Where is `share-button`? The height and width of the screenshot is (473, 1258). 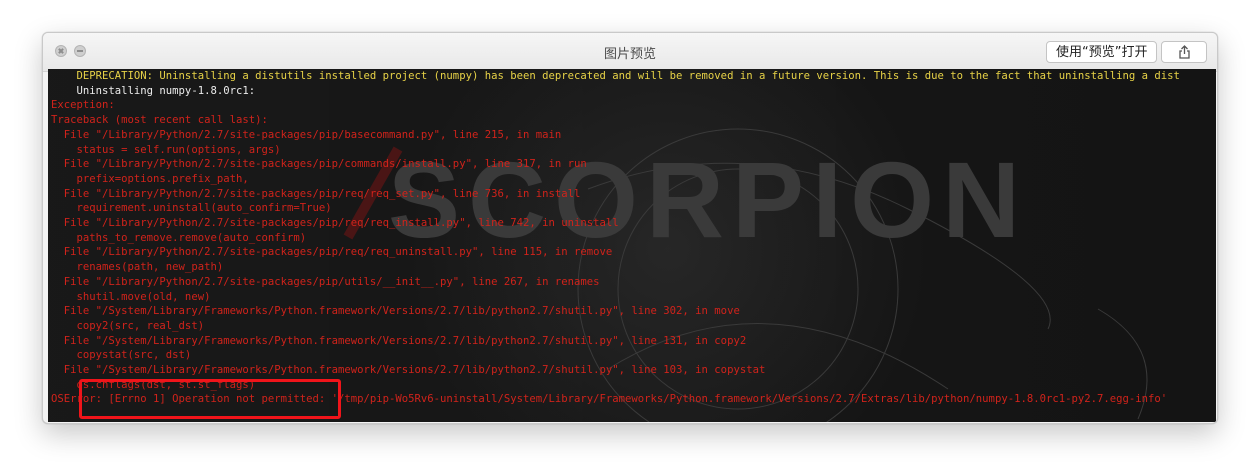
share-button is located at coordinates (1184, 52).